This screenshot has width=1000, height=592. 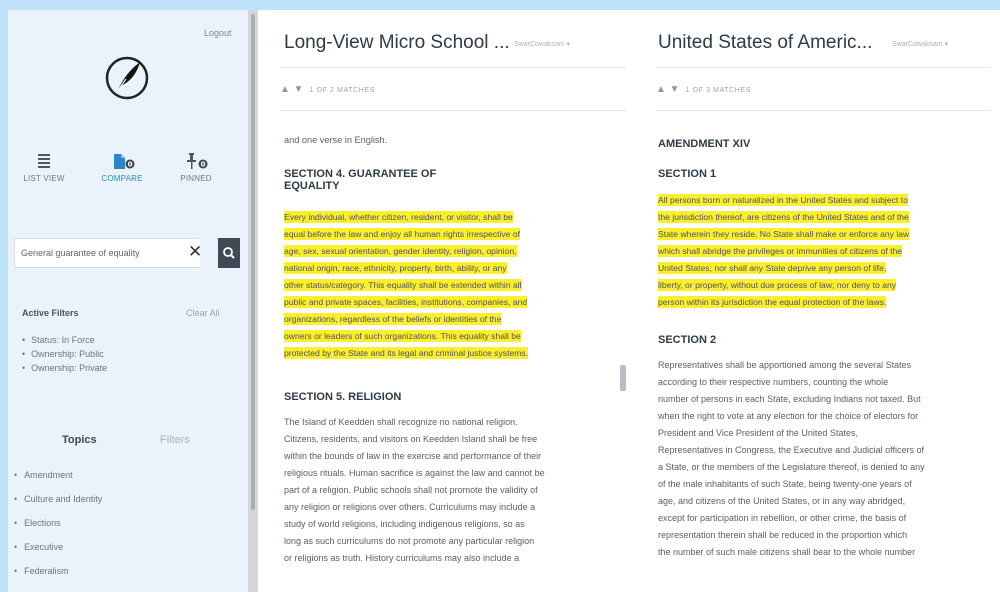 I want to click on active-filter-item: Ownership: Private, so click(x=64, y=370).